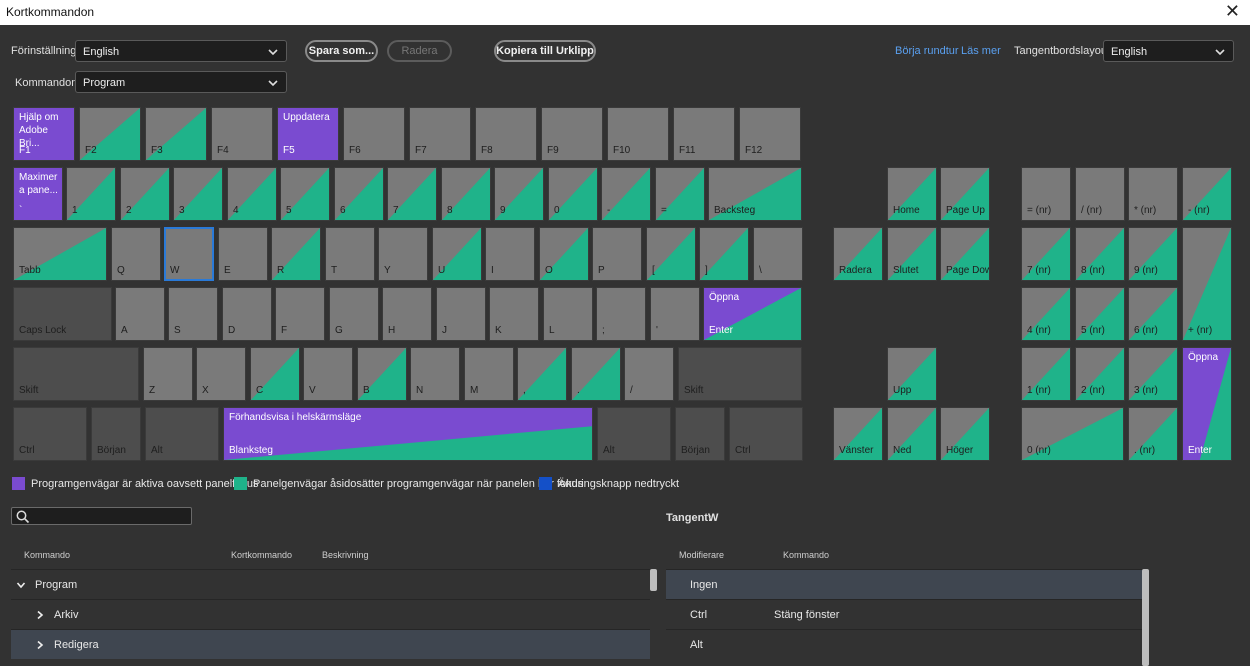 The width and height of the screenshot is (1250, 666). What do you see at coordinates (634, 434) in the screenshot?
I see `key-ralt: Alt` at bounding box center [634, 434].